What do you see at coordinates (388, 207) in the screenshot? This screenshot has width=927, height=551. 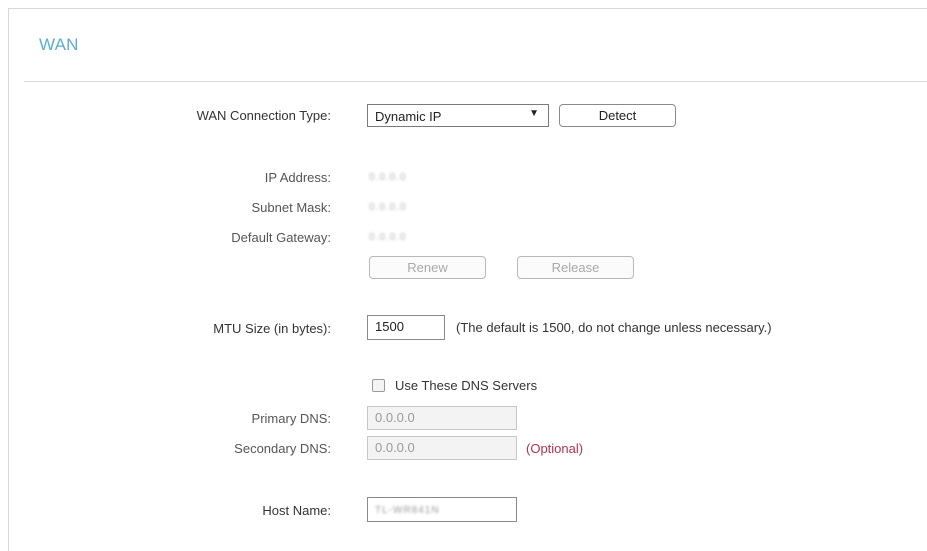 I see `subnet-mask-value: 0.0.0.0` at bounding box center [388, 207].